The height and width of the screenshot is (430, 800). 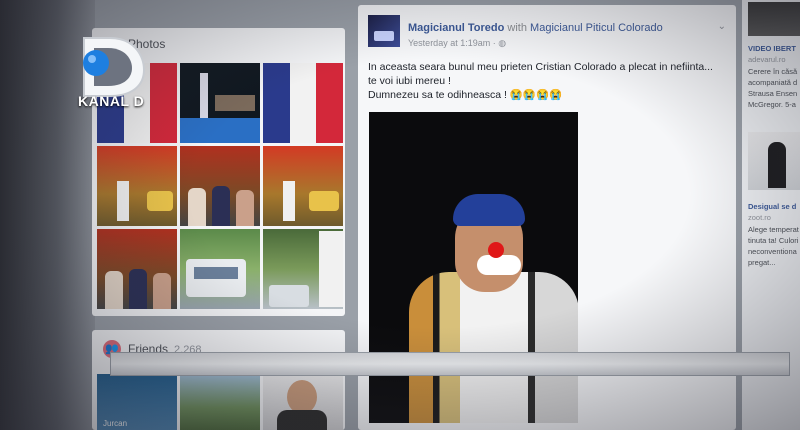 I want to click on post-time-row: Yesterday at 1:19am · ◍, so click(x=457, y=43).